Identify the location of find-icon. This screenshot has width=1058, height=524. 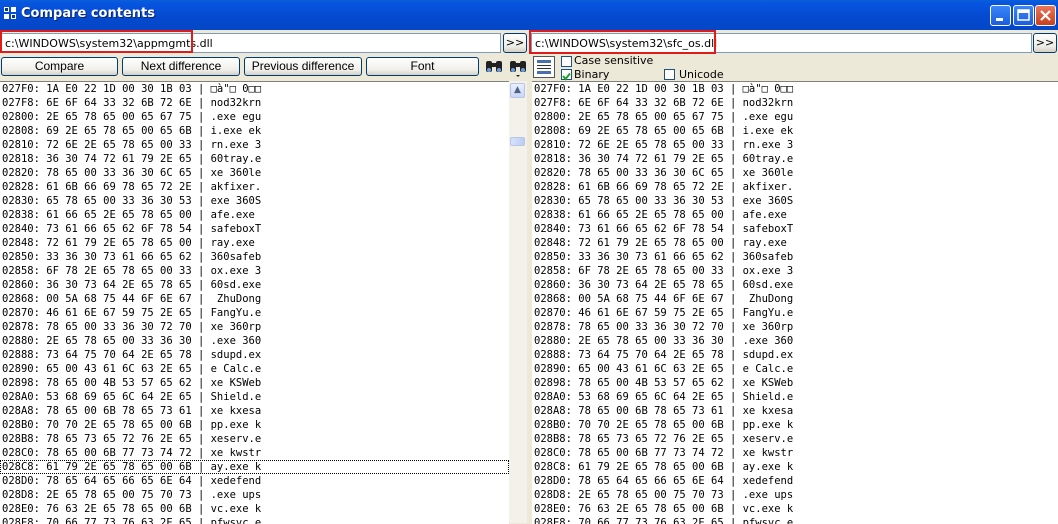
(494, 66).